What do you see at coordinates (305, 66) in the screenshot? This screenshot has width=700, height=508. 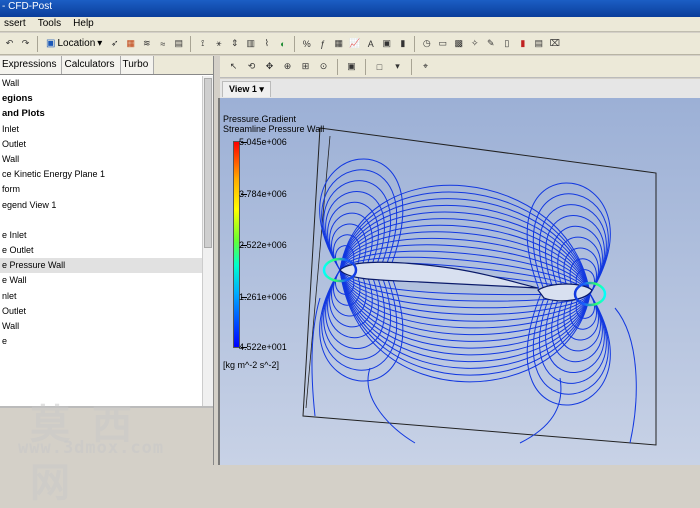 I see `zoom-box-icon: ⊞` at bounding box center [305, 66].